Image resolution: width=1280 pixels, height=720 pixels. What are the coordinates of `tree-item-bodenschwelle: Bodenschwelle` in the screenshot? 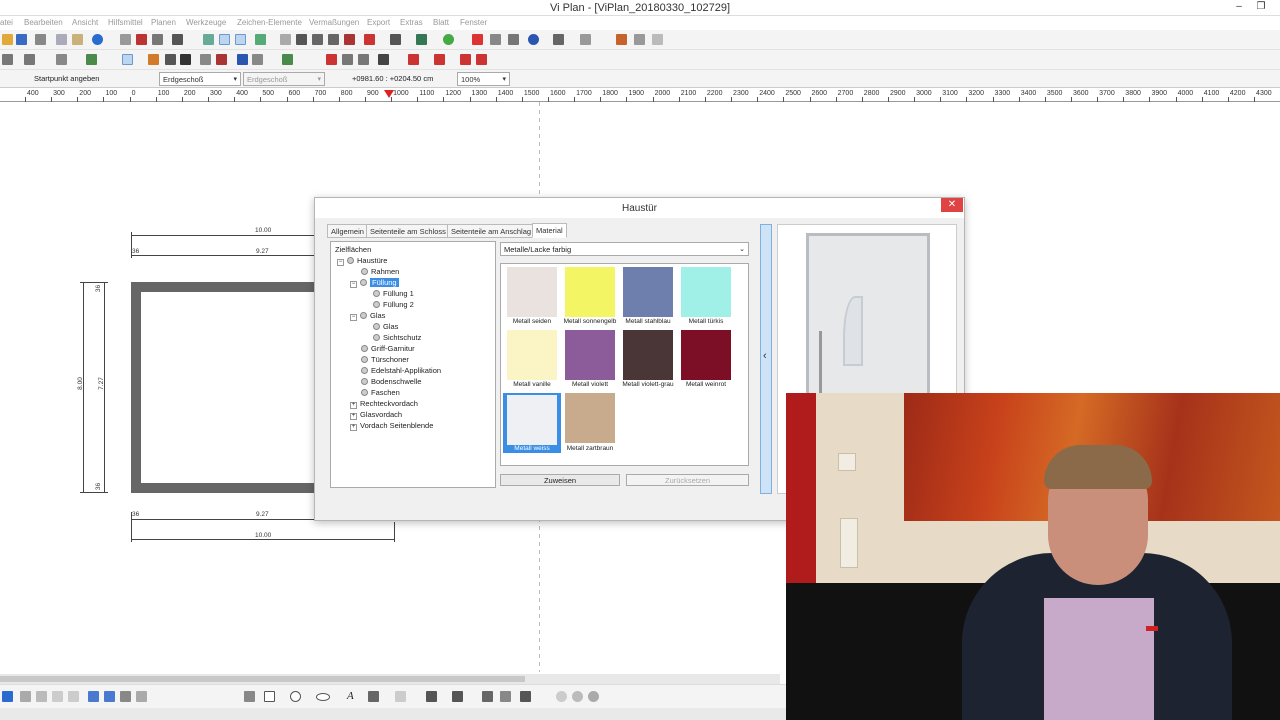 It's located at (391, 381).